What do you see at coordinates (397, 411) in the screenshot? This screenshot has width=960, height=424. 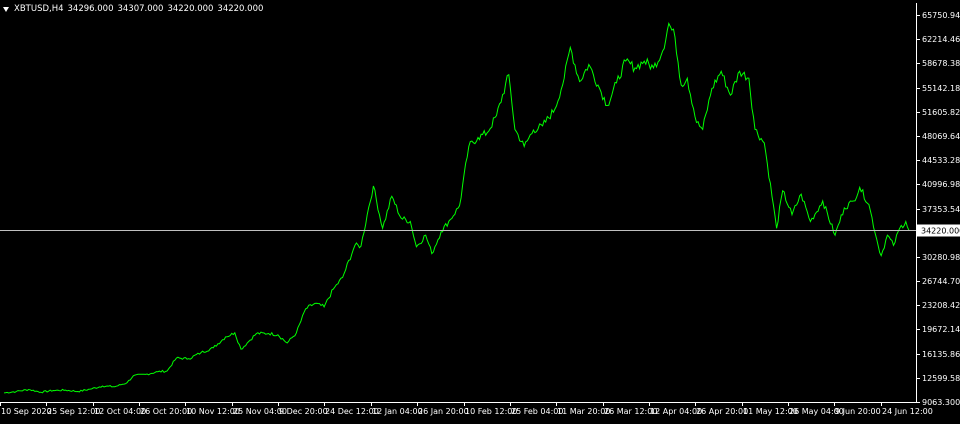 I see `time-tick-label: 12 Jan 04:00` at bounding box center [397, 411].